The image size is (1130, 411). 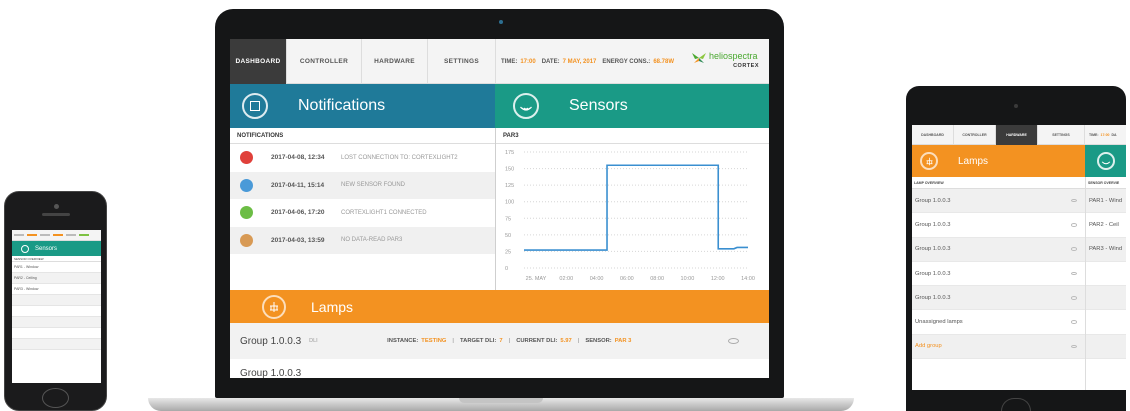 What do you see at coordinates (478, 341) in the screenshot?
I see `target-dli-label: TARGET DLI:` at bounding box center [478, 341].